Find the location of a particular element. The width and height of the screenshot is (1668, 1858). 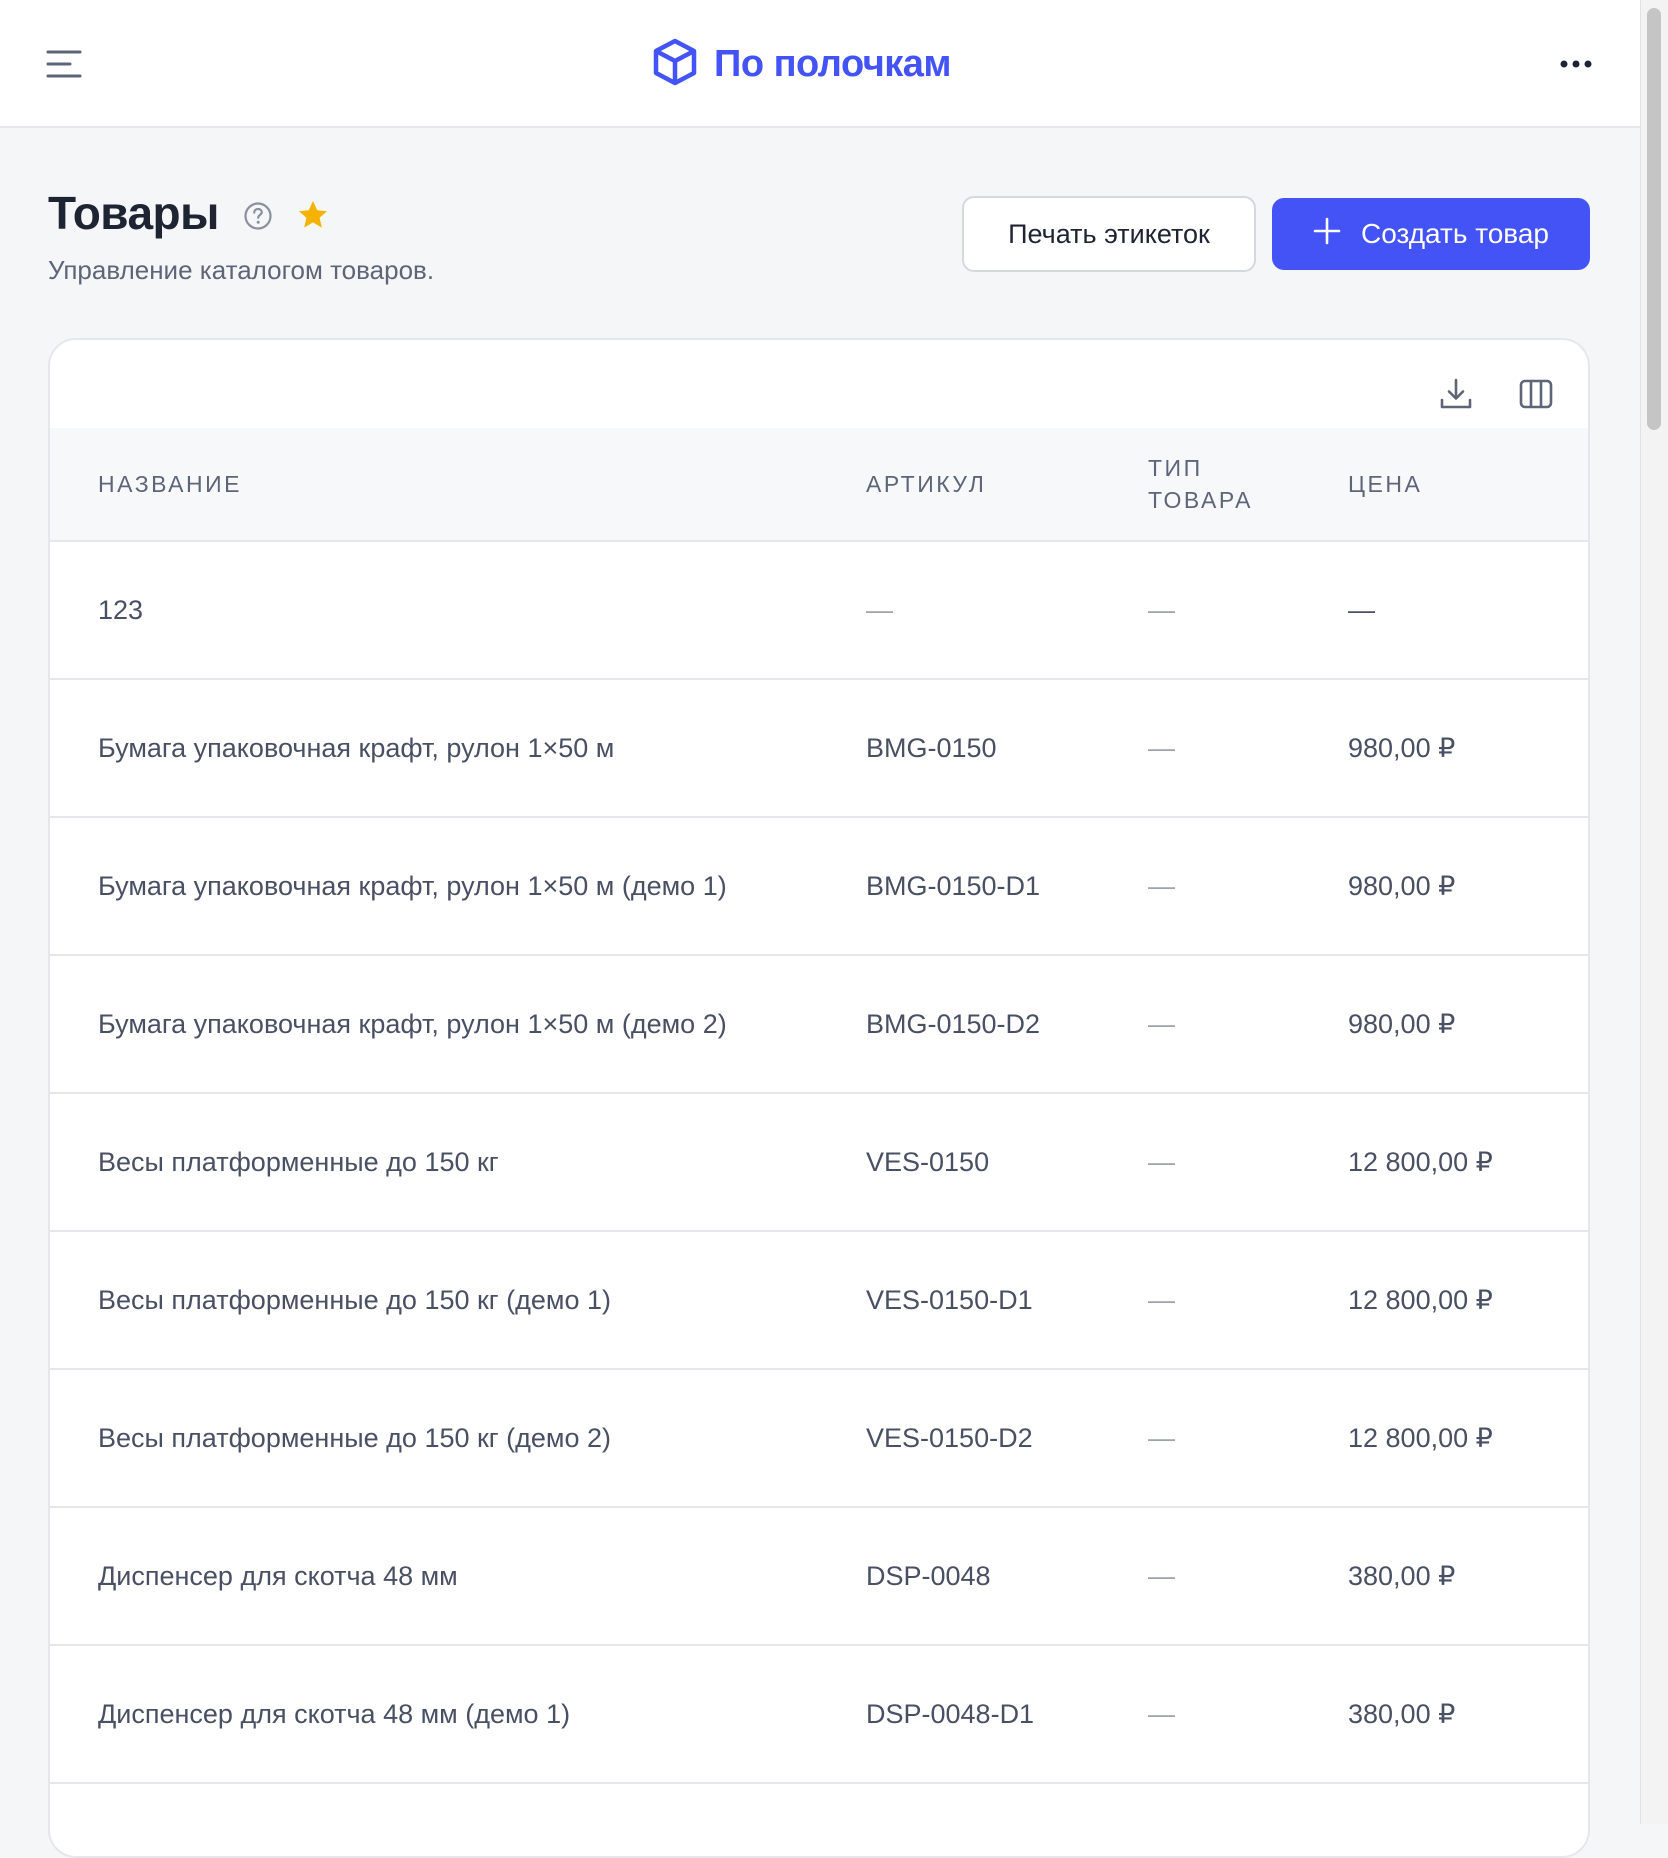

table-header: НАЗВАНИЕ АРТИКУЛ ТИП ТОВАРА ЦЕНА is located at coordinates (819, 485).